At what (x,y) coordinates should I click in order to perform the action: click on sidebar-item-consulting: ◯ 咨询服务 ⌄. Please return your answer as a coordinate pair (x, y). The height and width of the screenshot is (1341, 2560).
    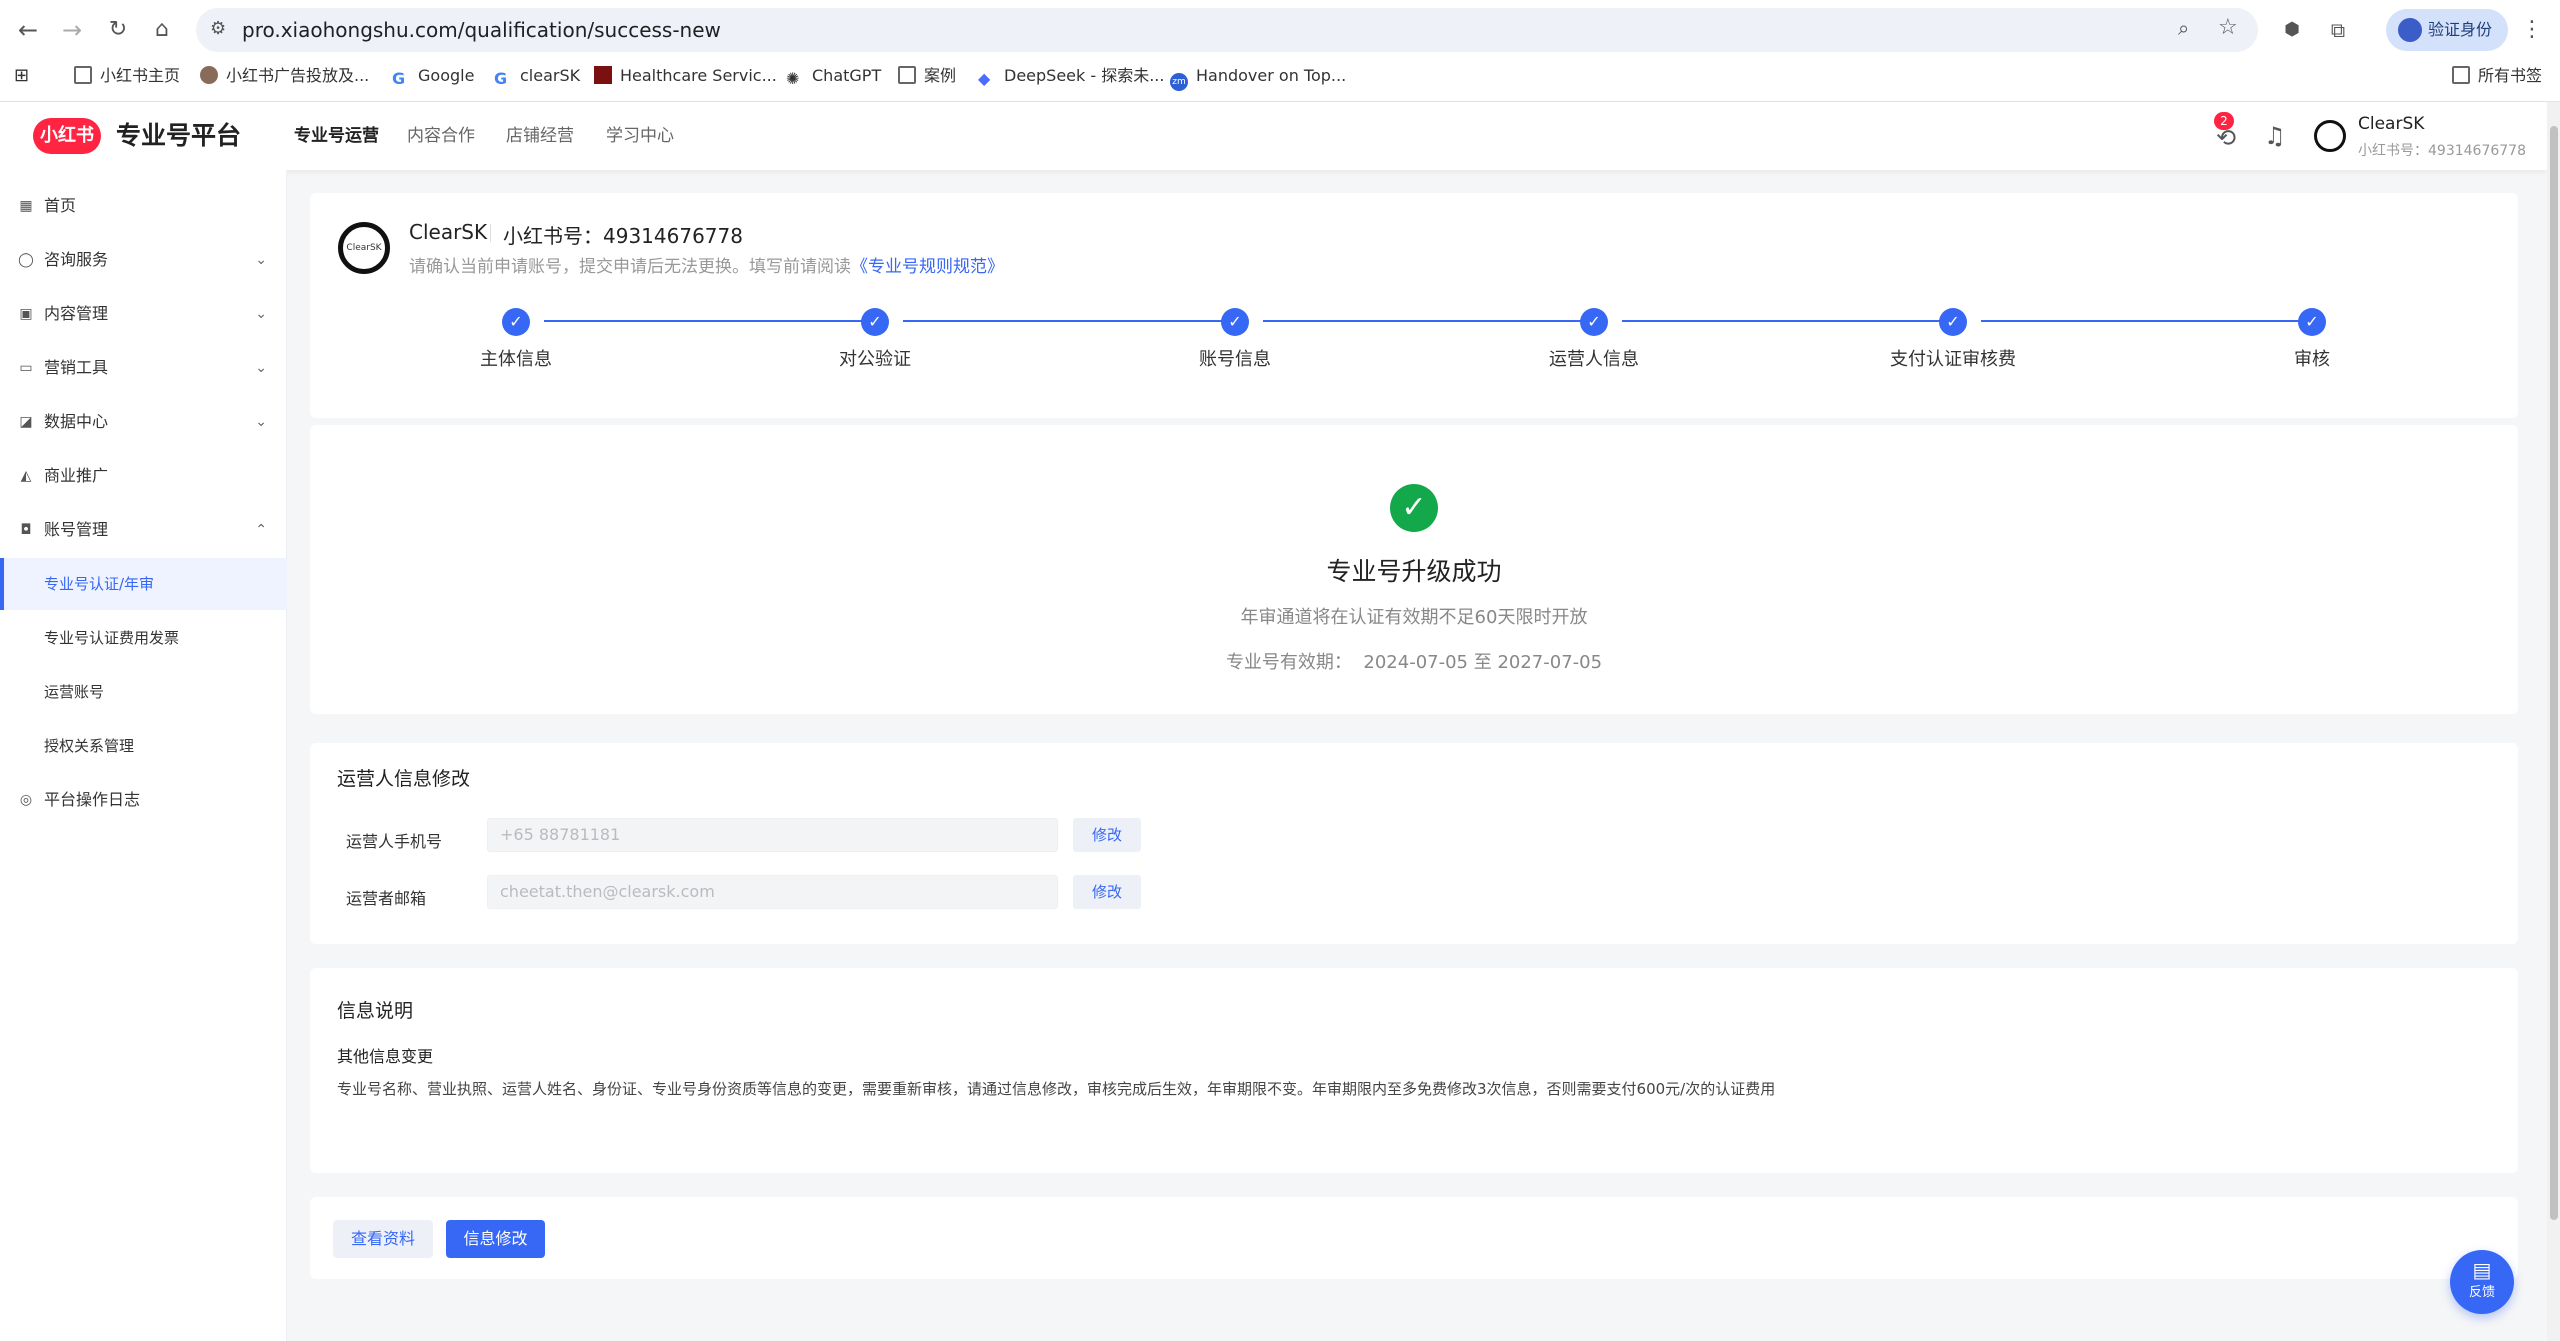
    Looking at the image, I should click on (143, 260).